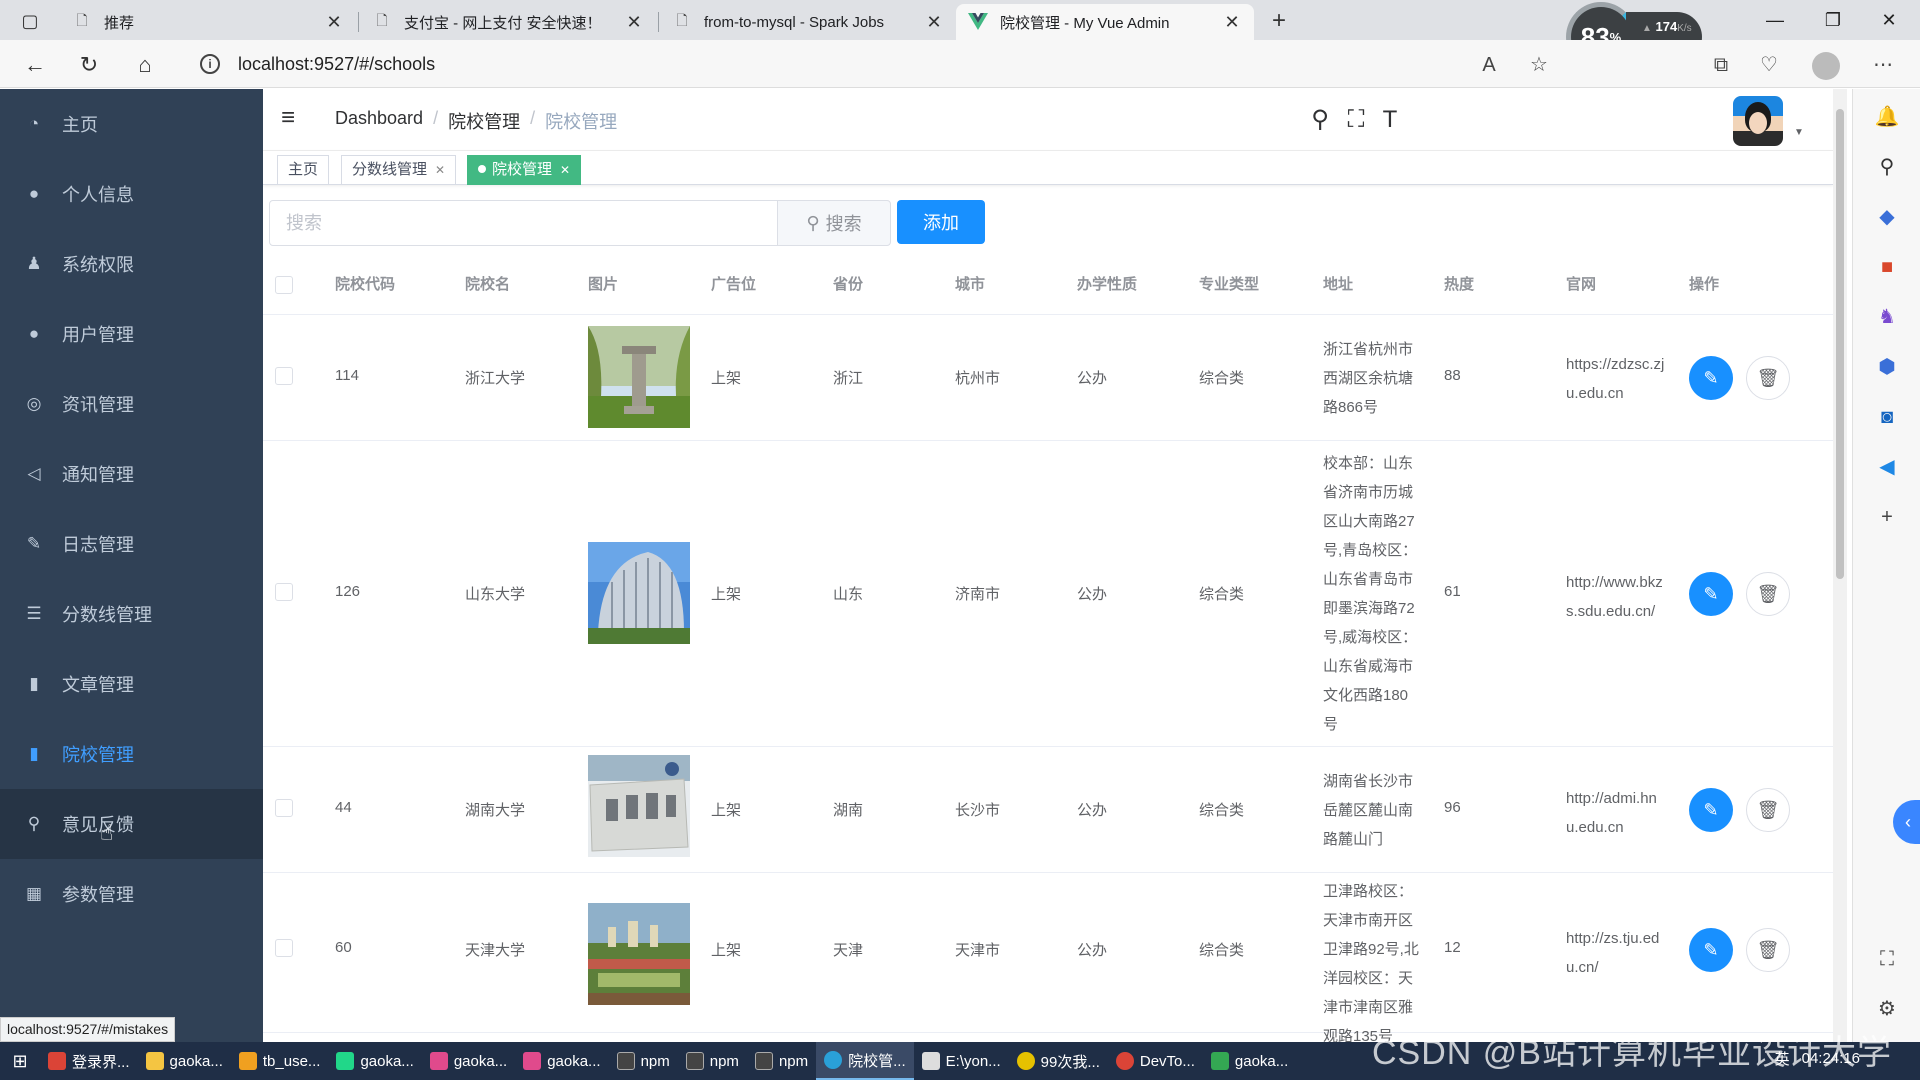  I want to click on more-menu-icon: ⋯, so click(1883, 65).